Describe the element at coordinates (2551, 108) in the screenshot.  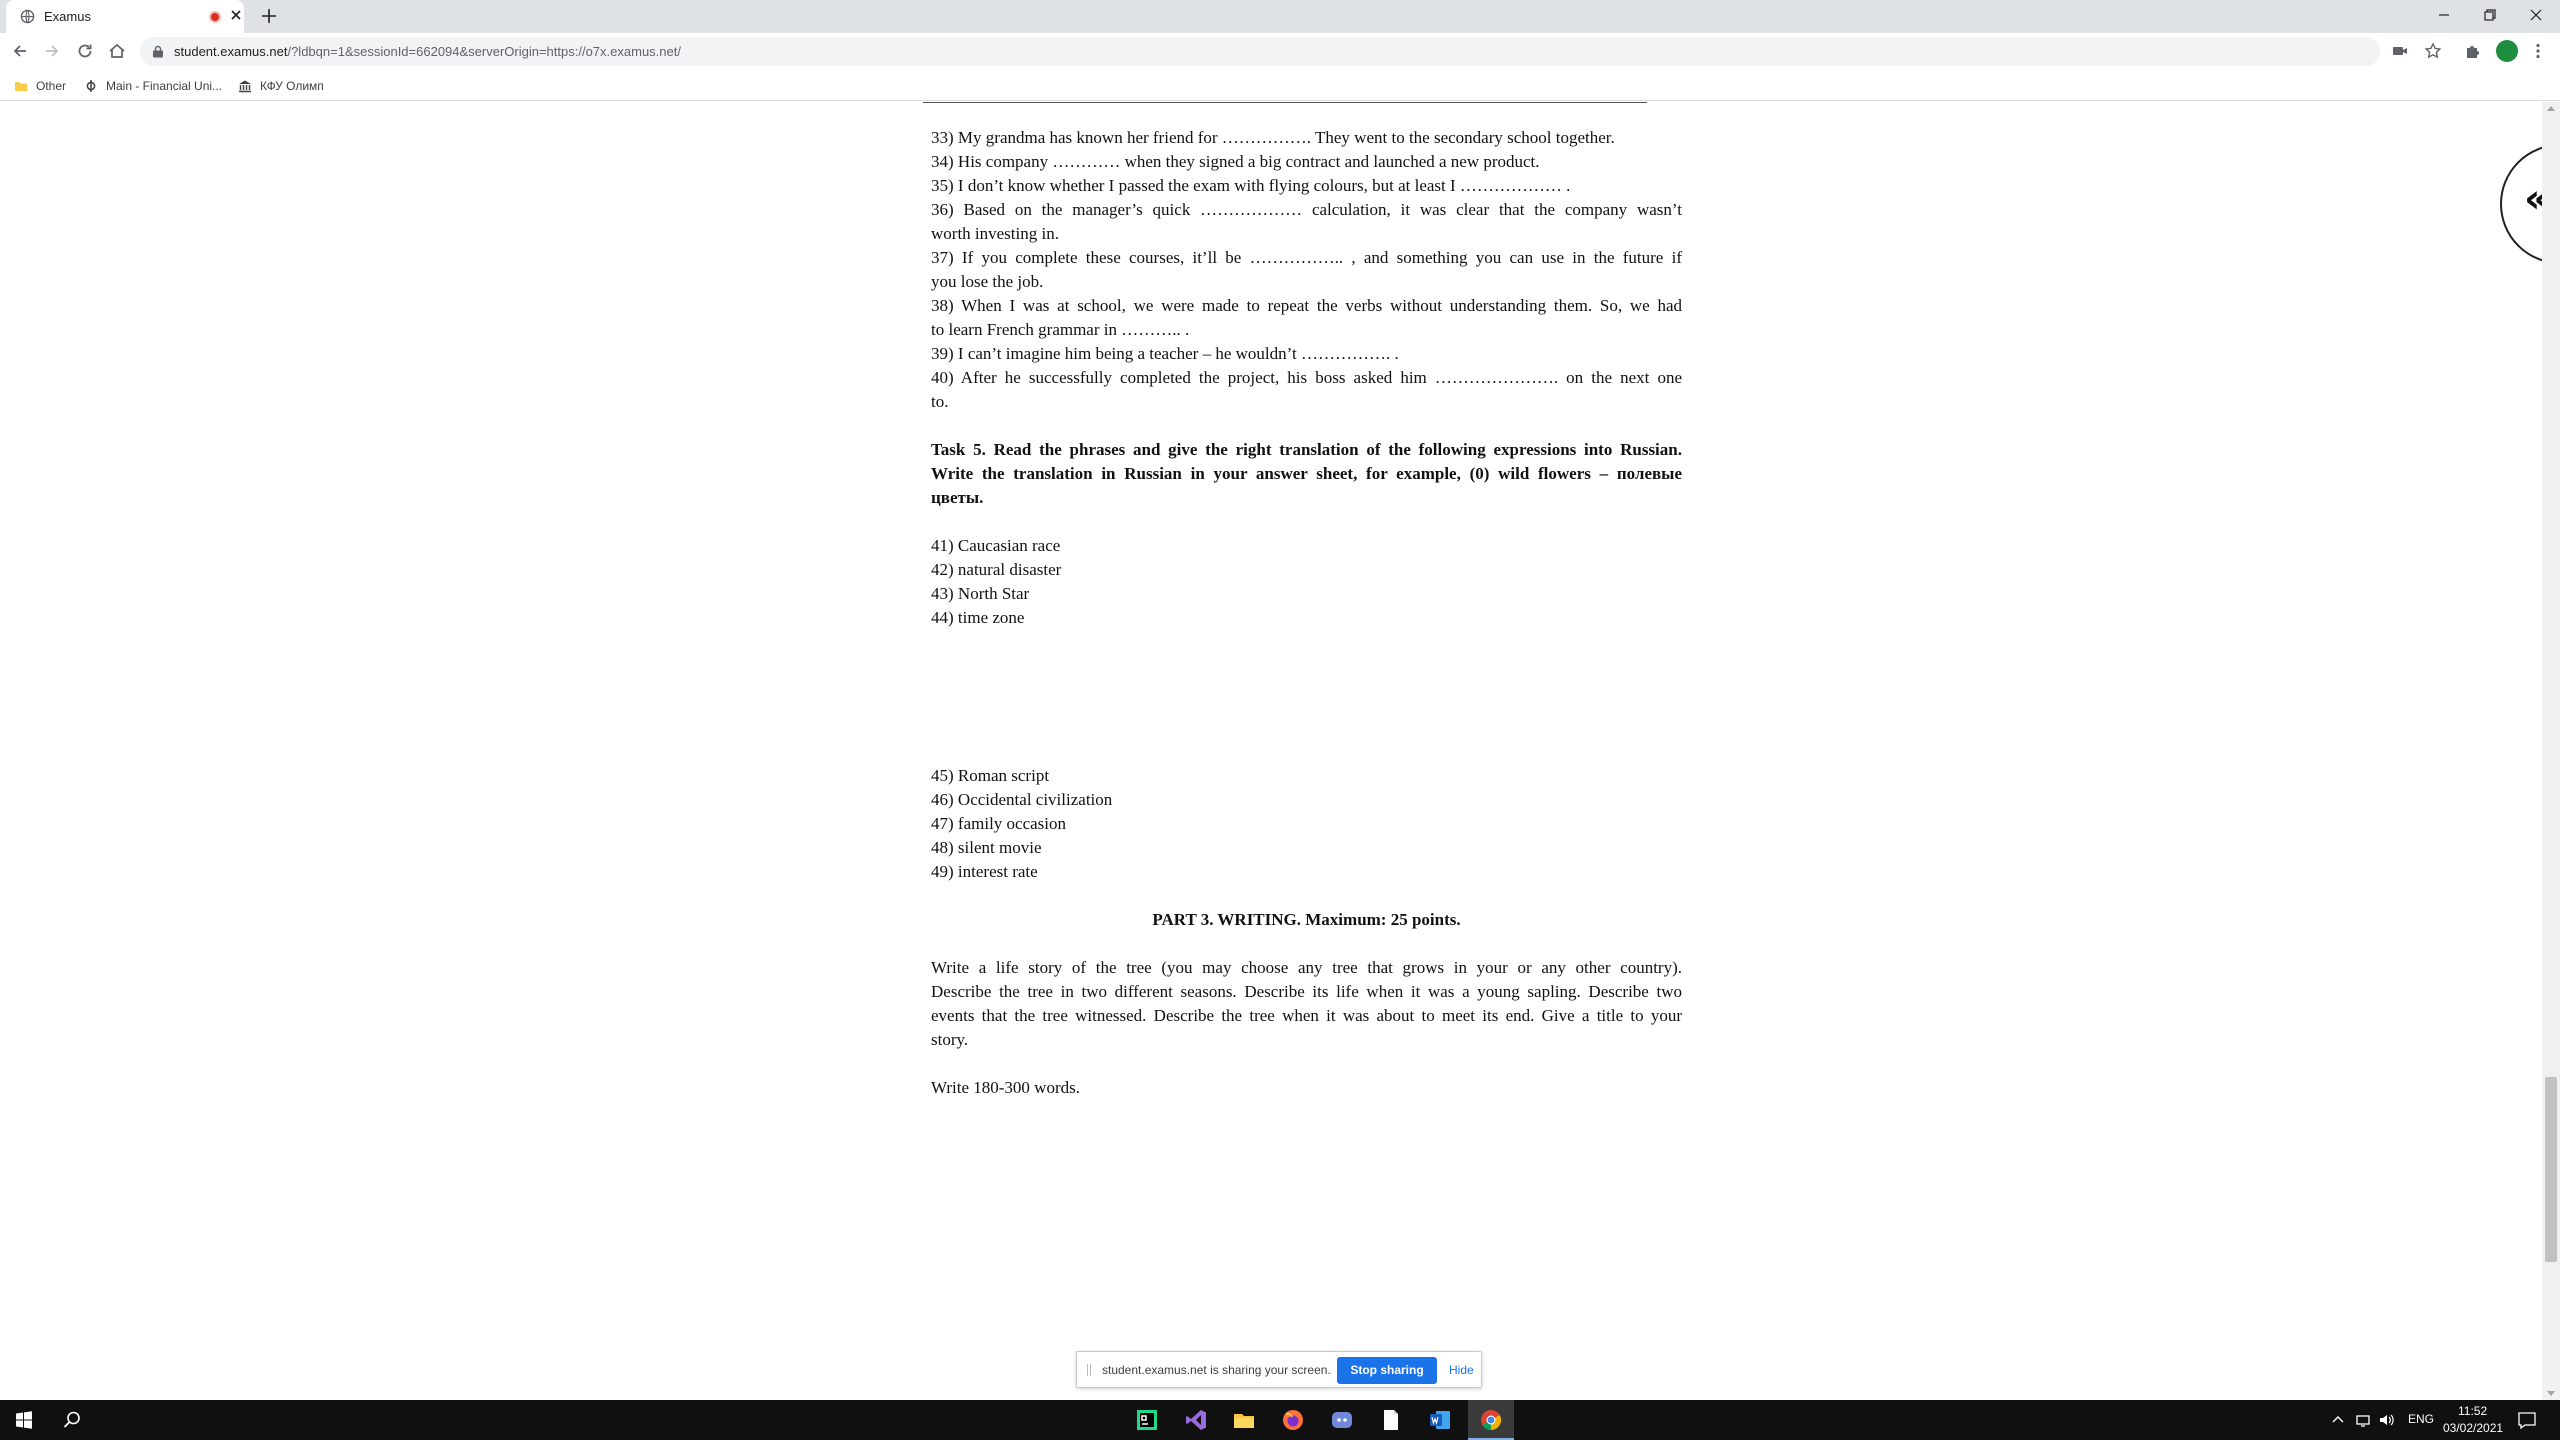
I see `scroll-up-arrow-icon` at that location.